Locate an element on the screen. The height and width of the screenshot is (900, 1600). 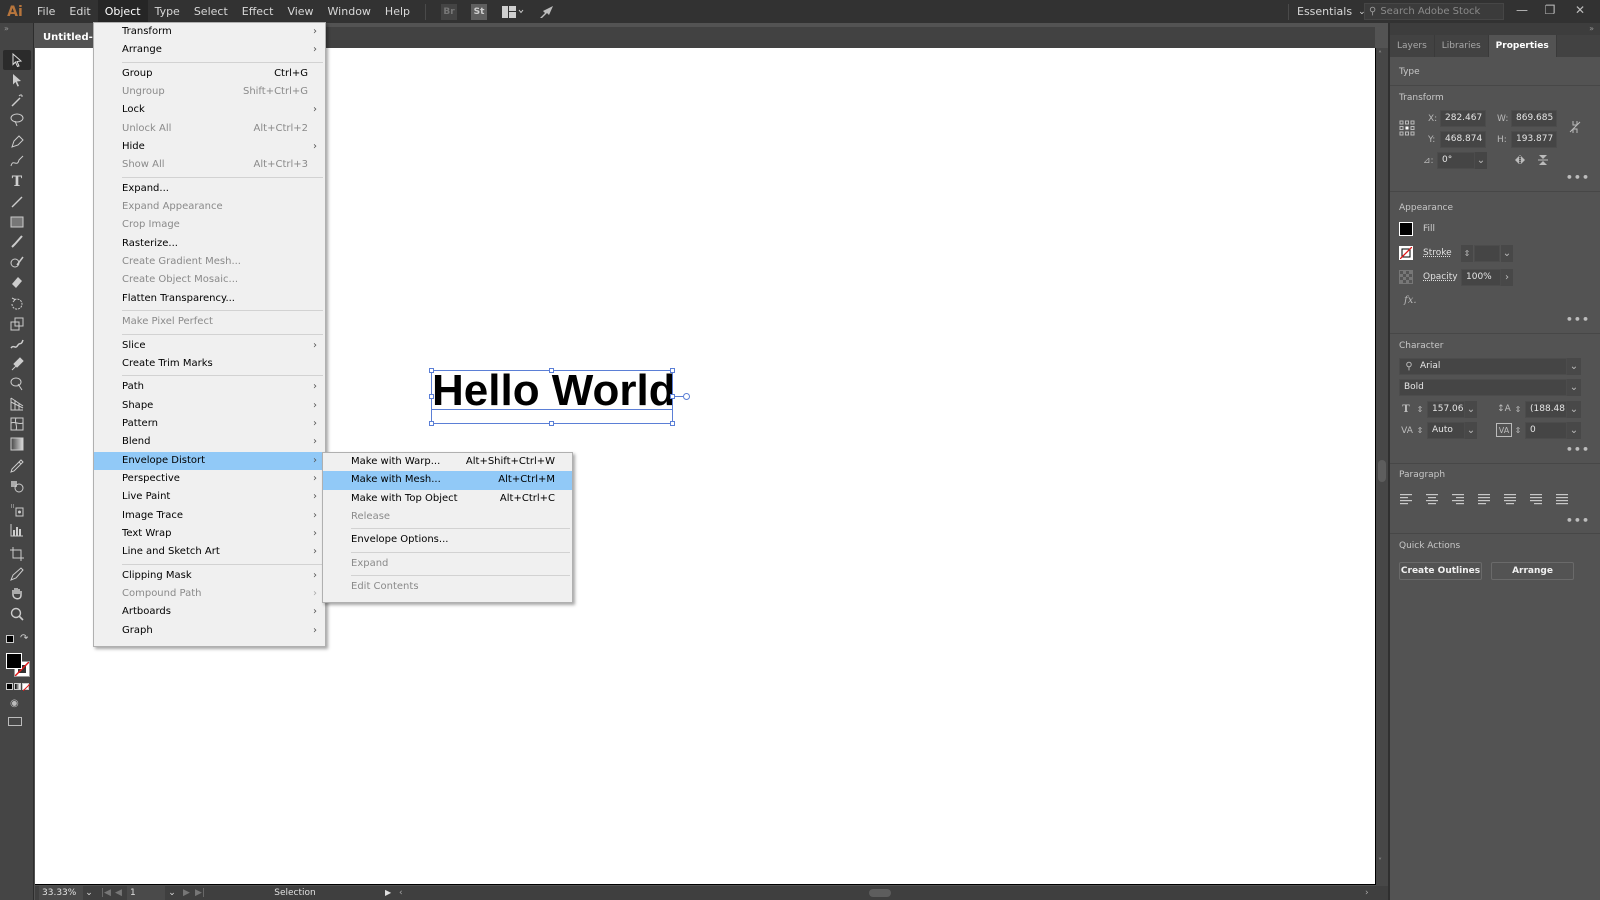
align-left-icon is located at coordinates (1406, 499).